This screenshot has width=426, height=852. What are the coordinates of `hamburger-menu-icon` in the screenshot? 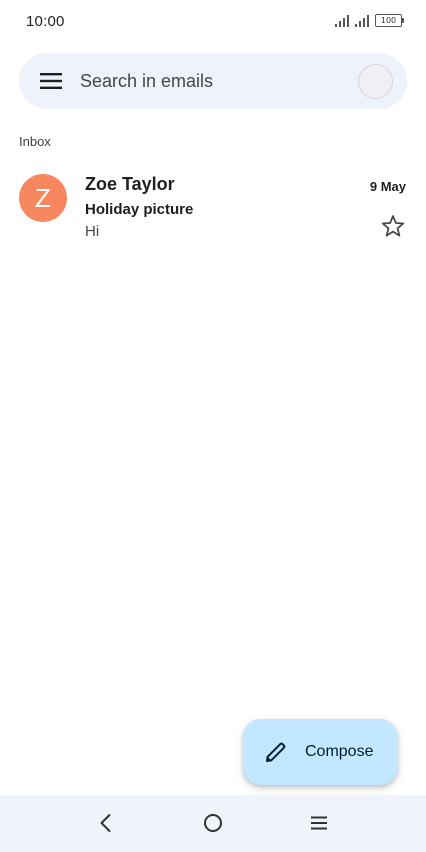 It's located at (51, 81).